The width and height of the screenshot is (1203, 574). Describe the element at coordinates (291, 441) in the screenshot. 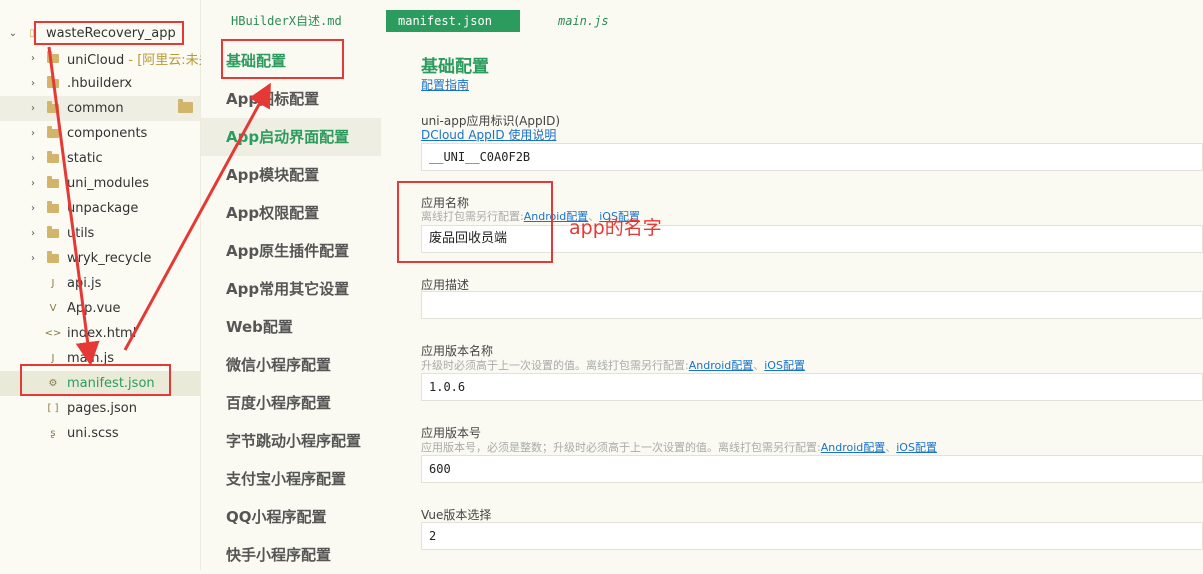

I see `menu-item-toutiao: 字节跳动小程序配置` at that location.